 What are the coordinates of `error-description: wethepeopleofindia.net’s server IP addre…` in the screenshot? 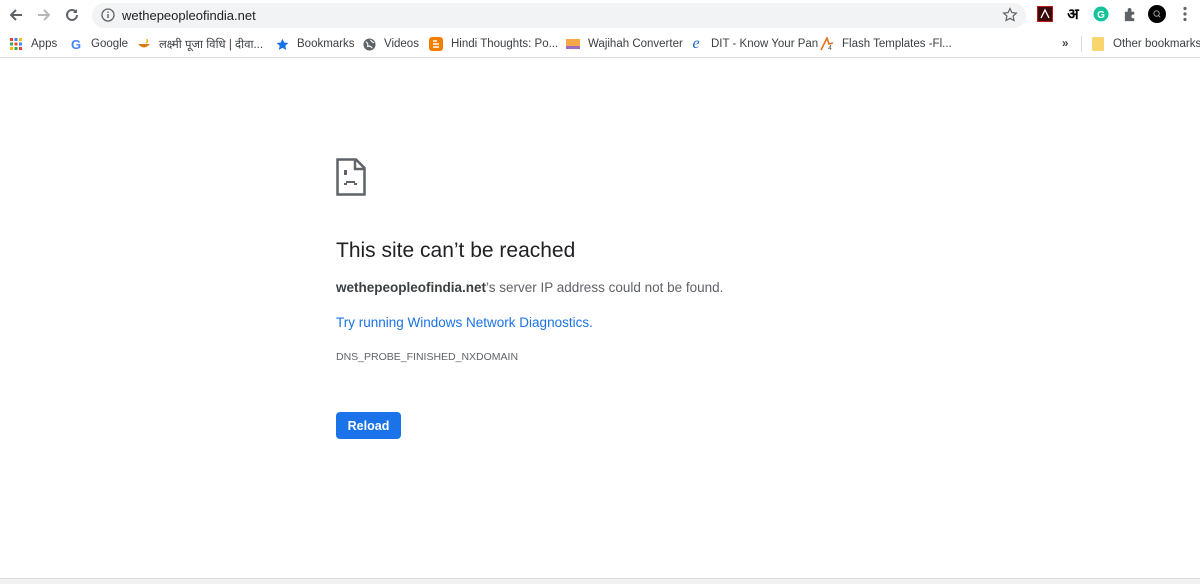 It's located at (529, 287).